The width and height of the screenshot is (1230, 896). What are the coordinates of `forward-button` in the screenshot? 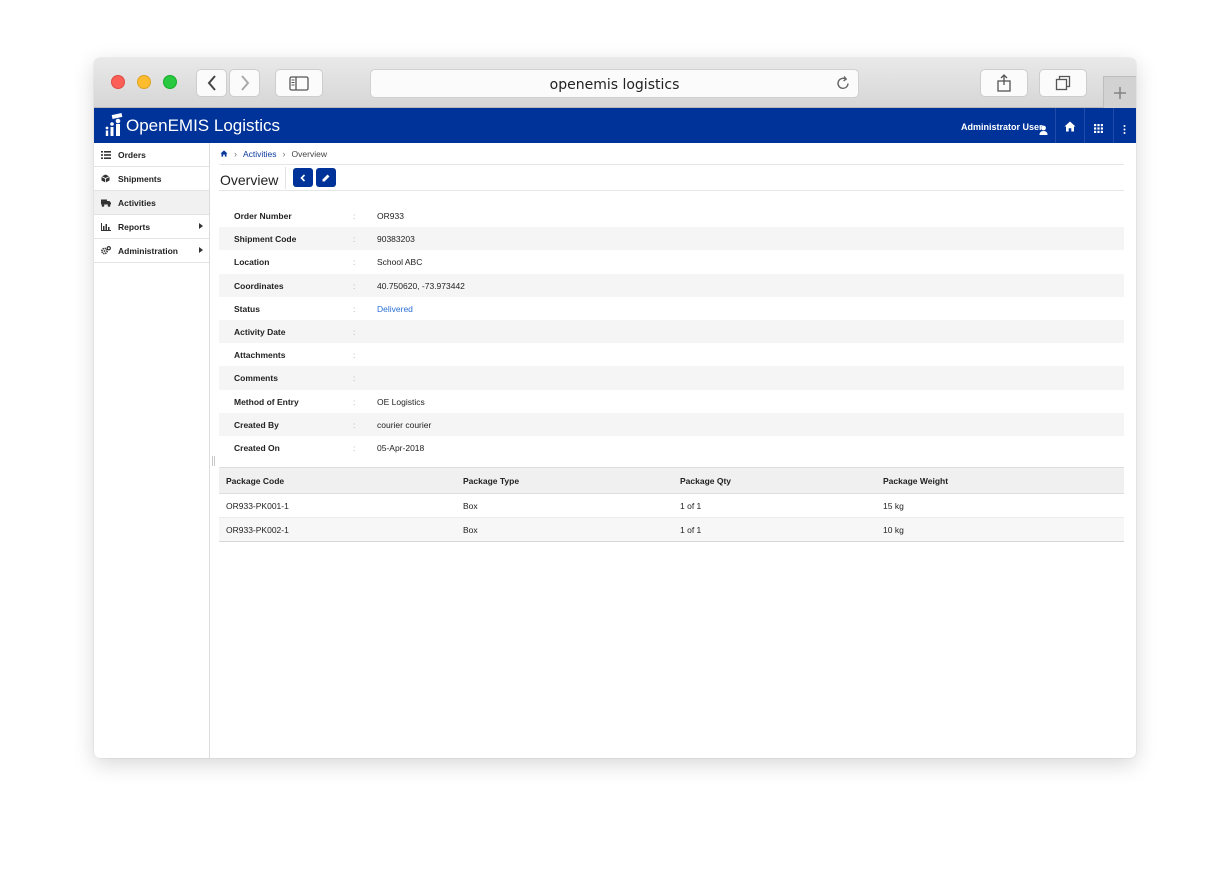 It's located at (244, 83).